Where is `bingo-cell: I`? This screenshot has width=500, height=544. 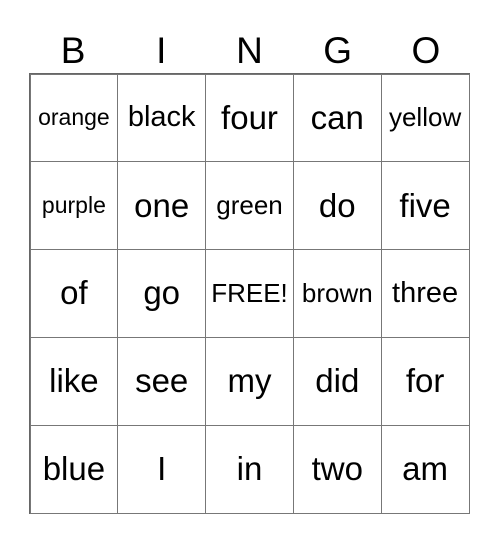 bingo-cell: I is located at coordinates (162, 469).